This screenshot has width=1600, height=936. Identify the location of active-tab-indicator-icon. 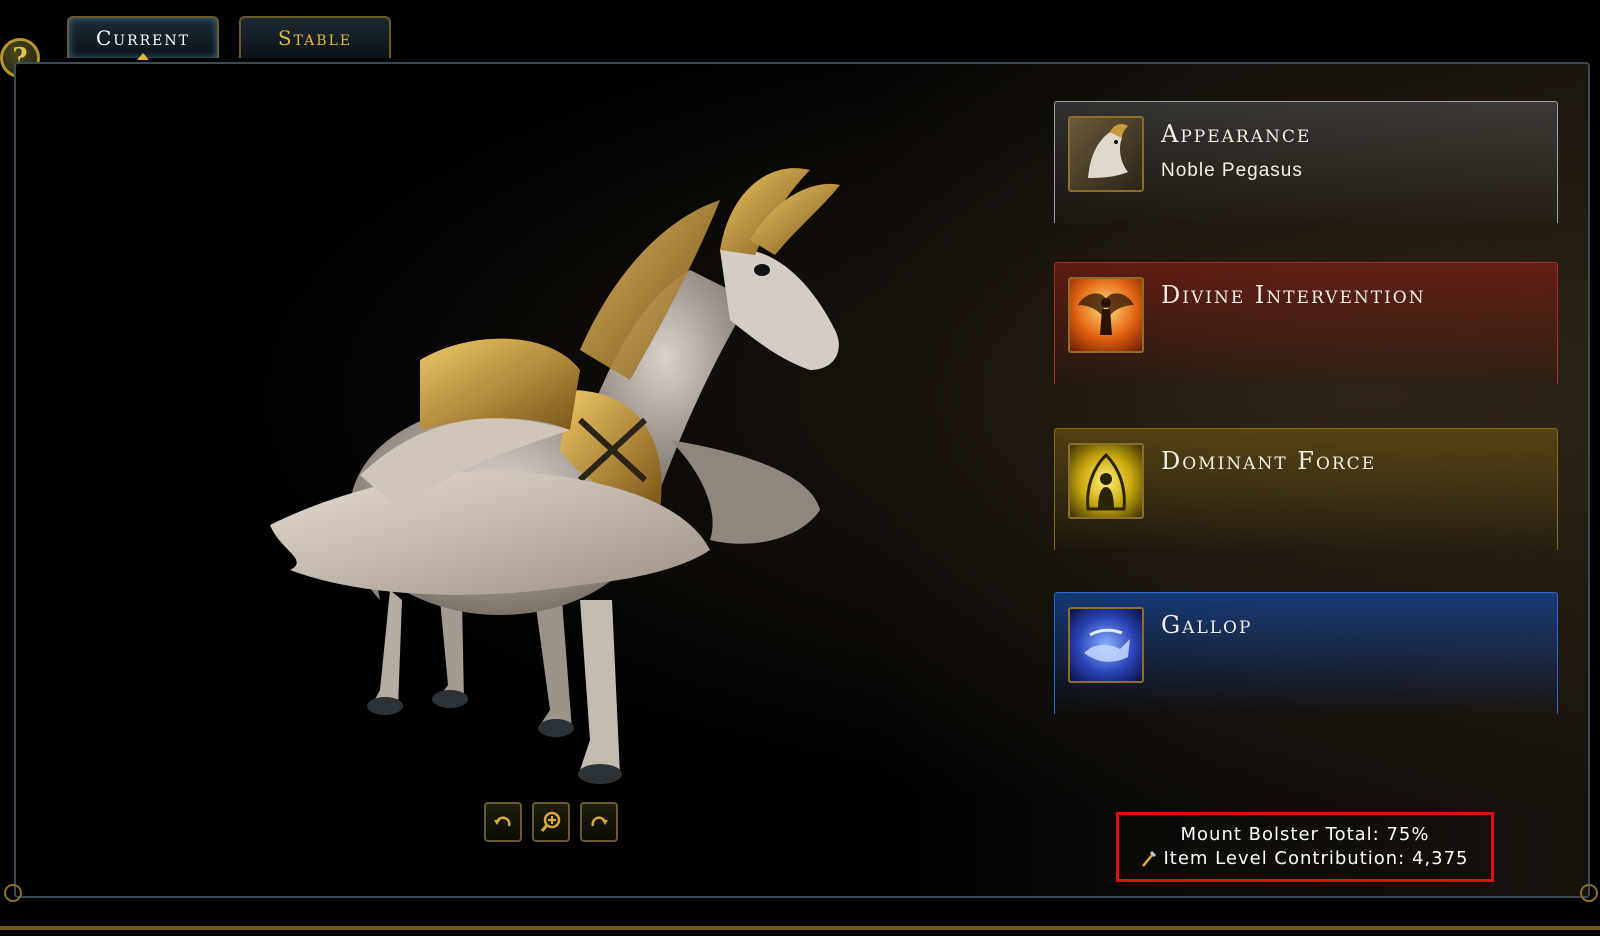
(143, 56).